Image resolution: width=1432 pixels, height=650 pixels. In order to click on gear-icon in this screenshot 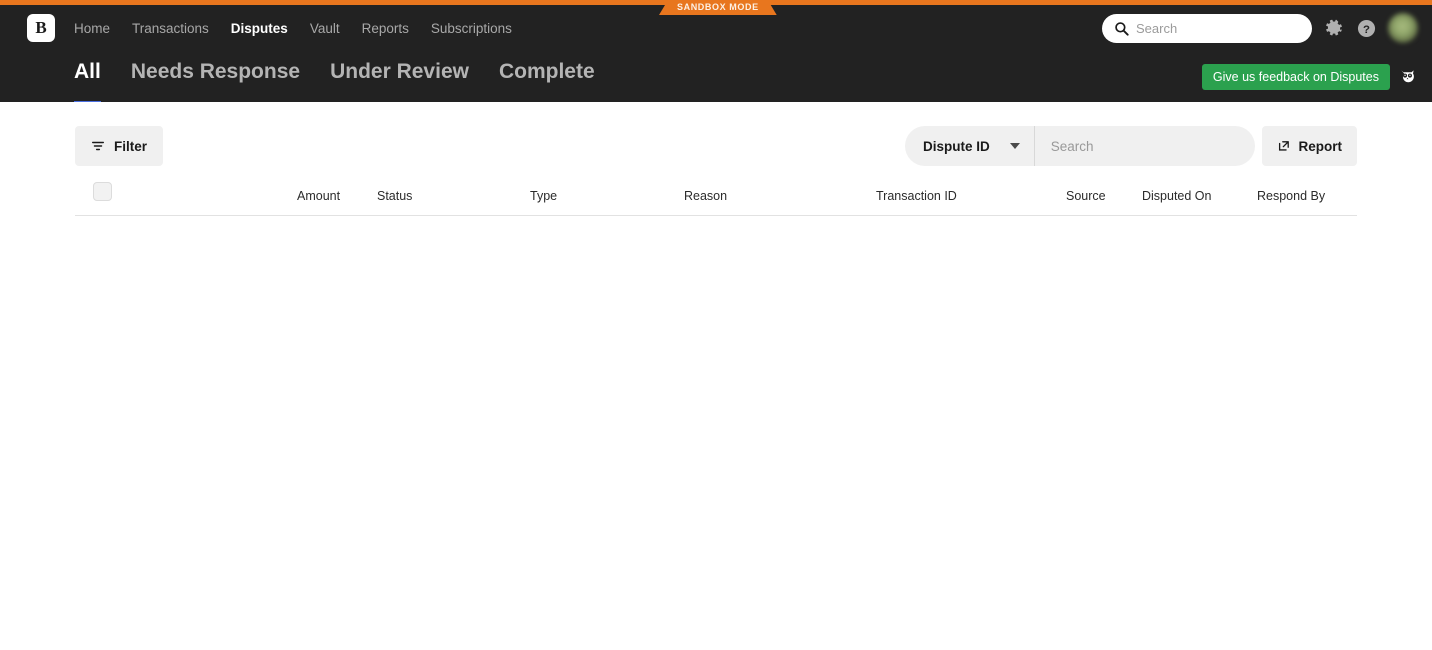, I will do `click(1333, 27)`.